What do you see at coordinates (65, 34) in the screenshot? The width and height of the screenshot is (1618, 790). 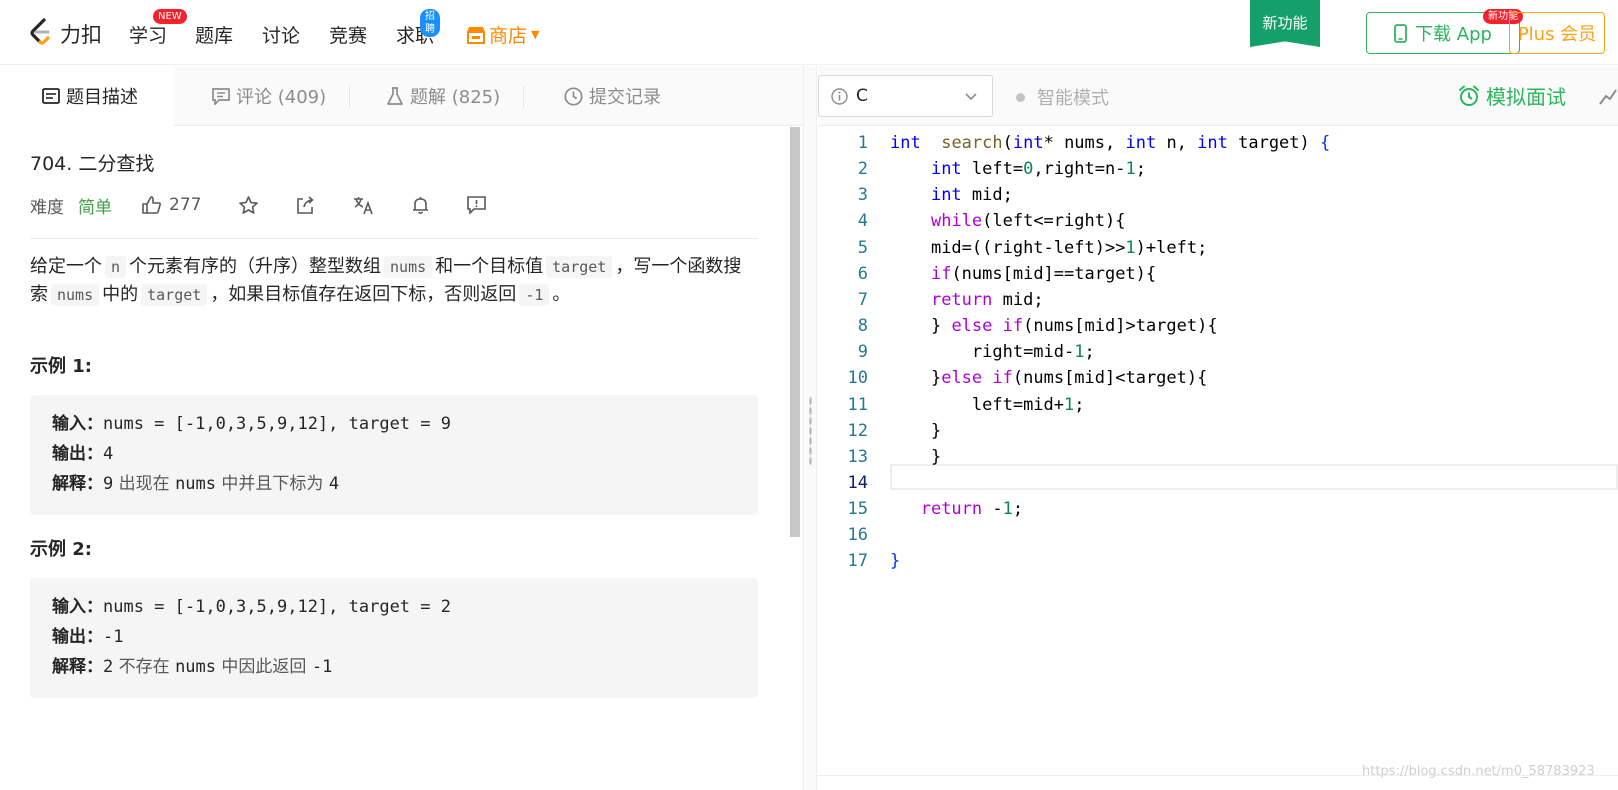 I see `logo: 力扣` at bounding box center [65, 34].